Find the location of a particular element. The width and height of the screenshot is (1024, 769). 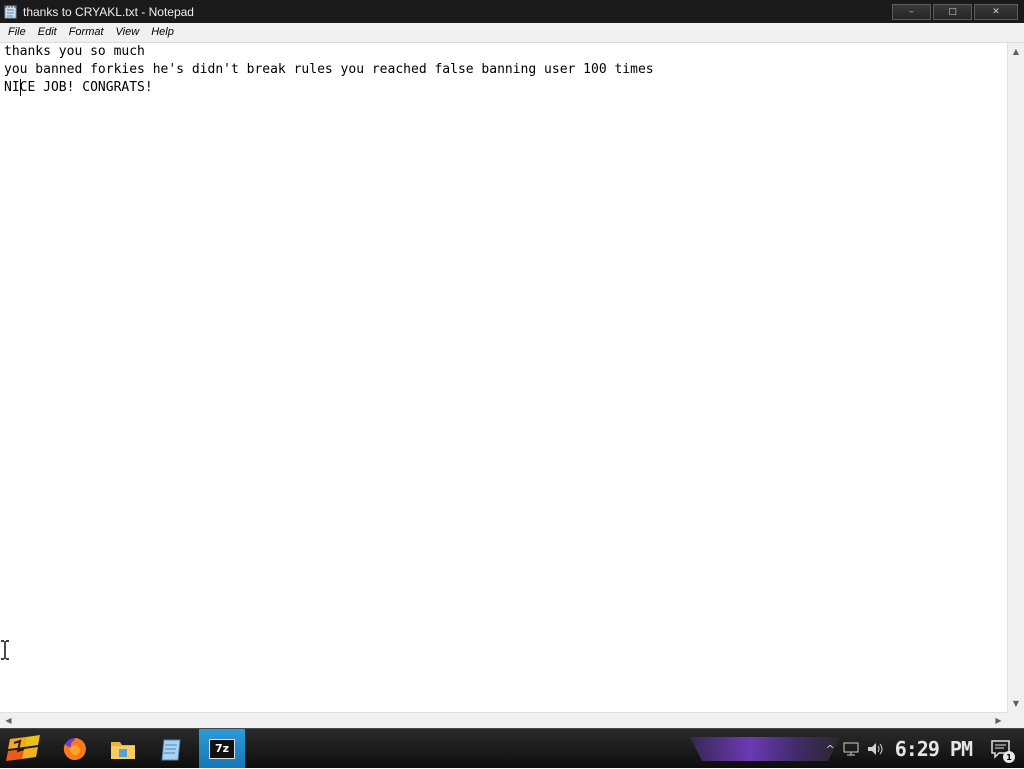

folder-icon is located at coordinates (123, 750).